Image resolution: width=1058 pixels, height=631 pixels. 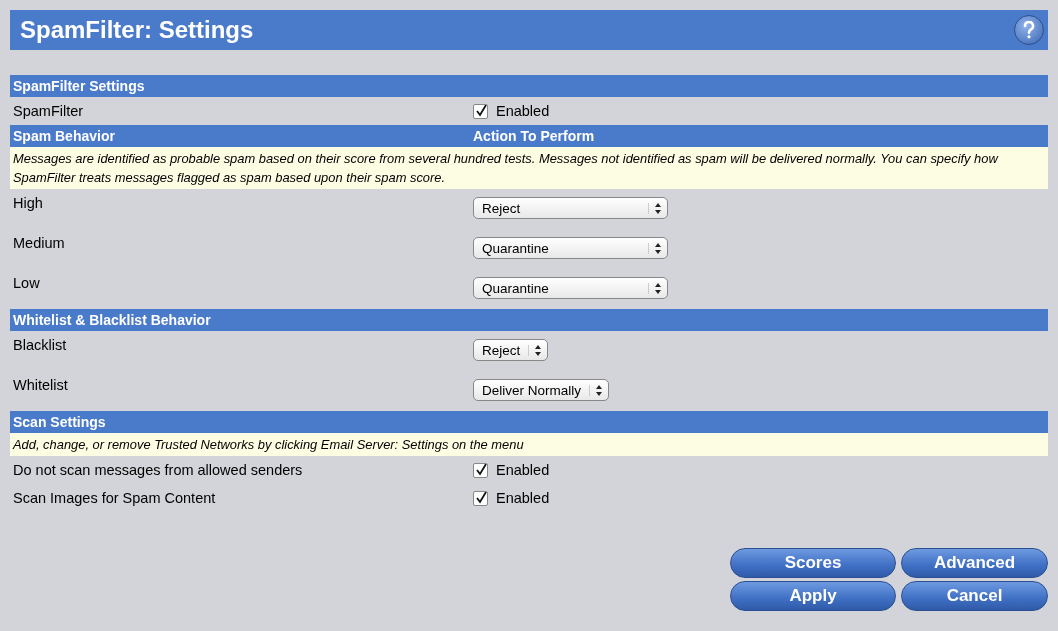 What do you see at coordinates (39, 242) in the screenshot?
I see `setting-label: Medium` at bounding box center [39, 242].